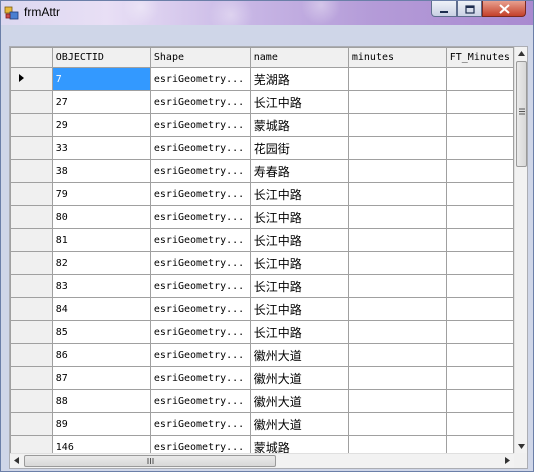  What do you see at coordinates (101, 286) in the screenshot?
I see `cell-objectid: 83` at bounding box center [101, 286].